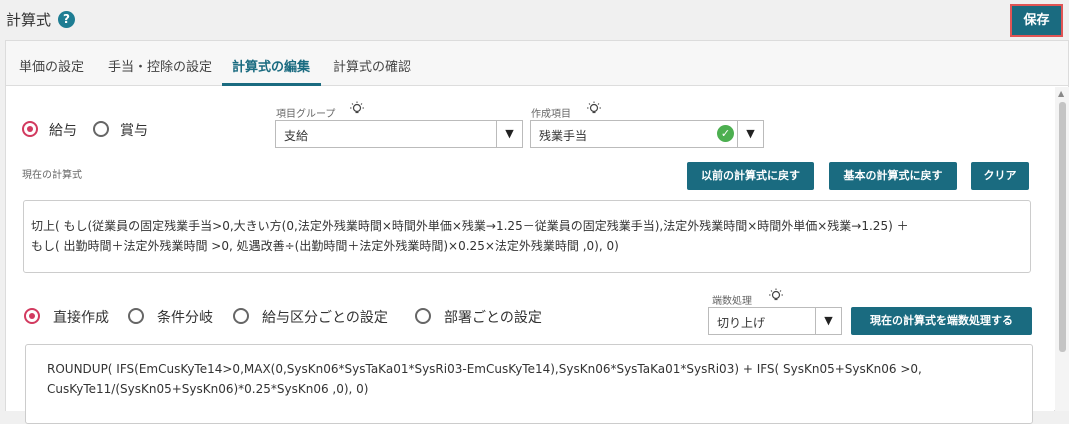  I want to click on top-bar: 計算式 ? 保存, so click(534, 20).